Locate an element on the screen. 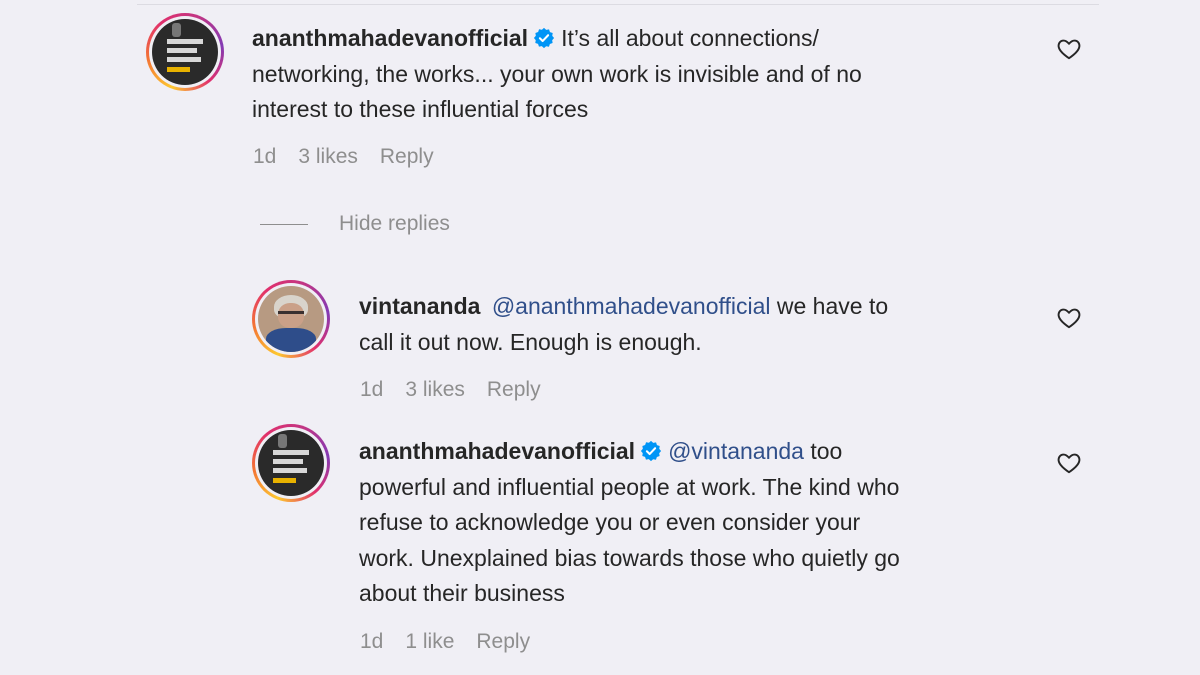 The height and width of the screenshot is (675, 1200). comment-line: call it out now. Enough is enough. is located at coordinates (530, 341).